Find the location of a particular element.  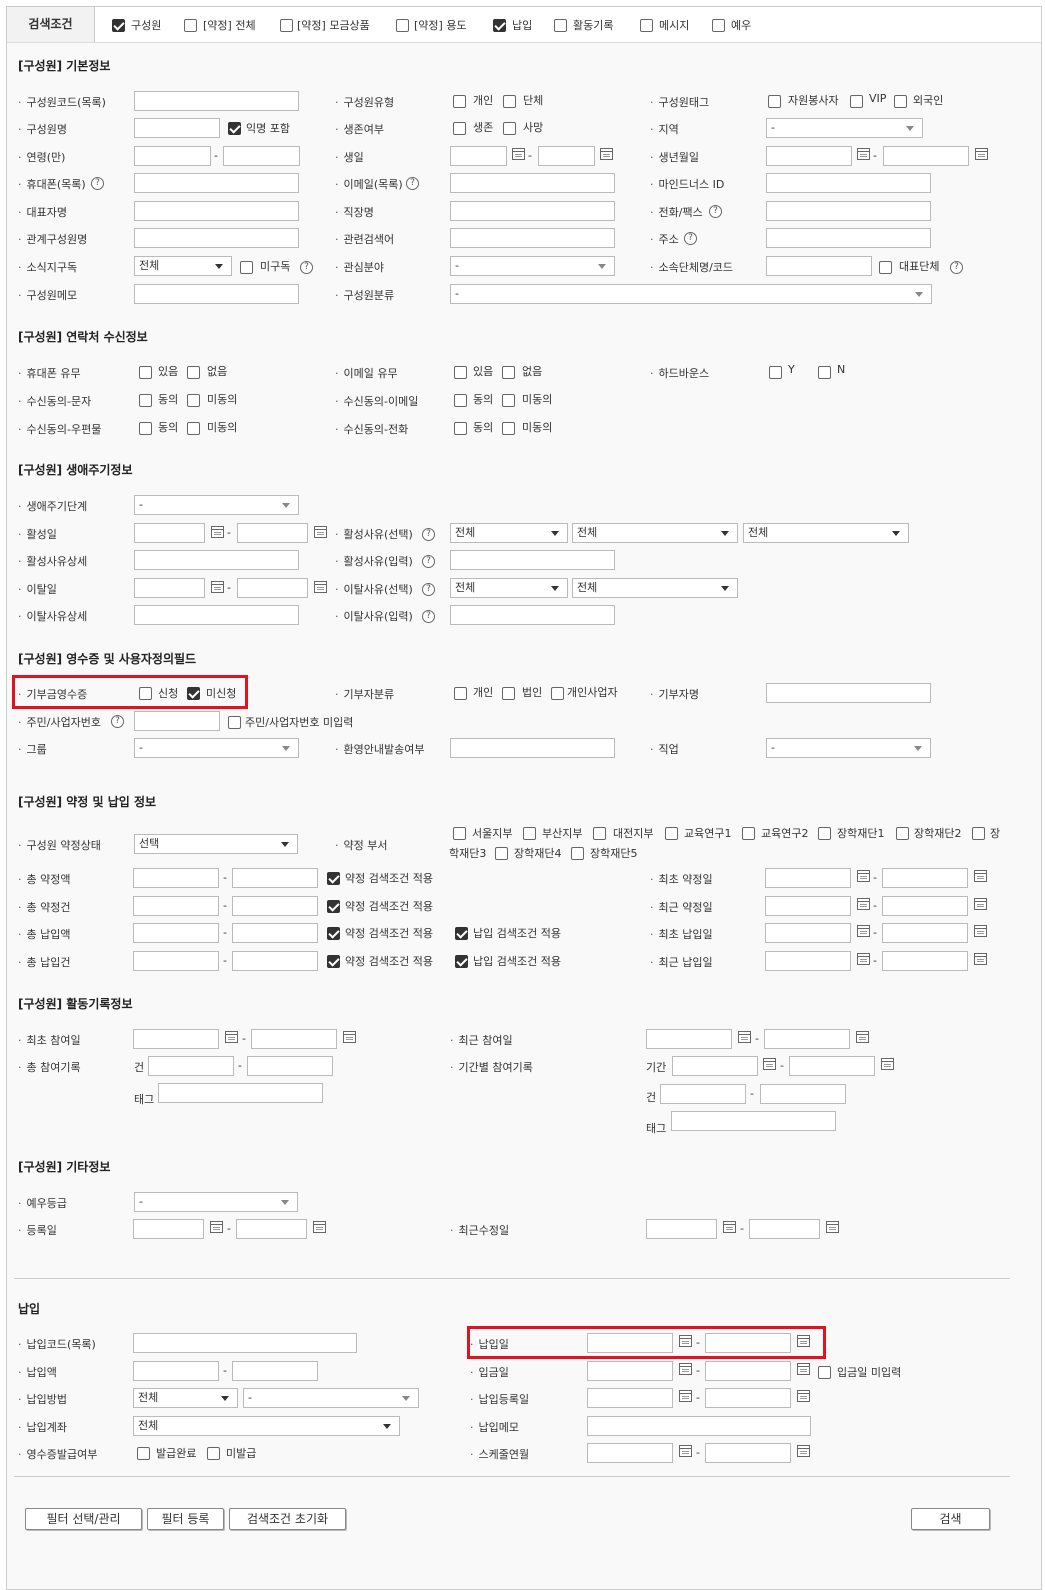

leave-reason-select-2: 전체 is located at coordinates (655, 588).